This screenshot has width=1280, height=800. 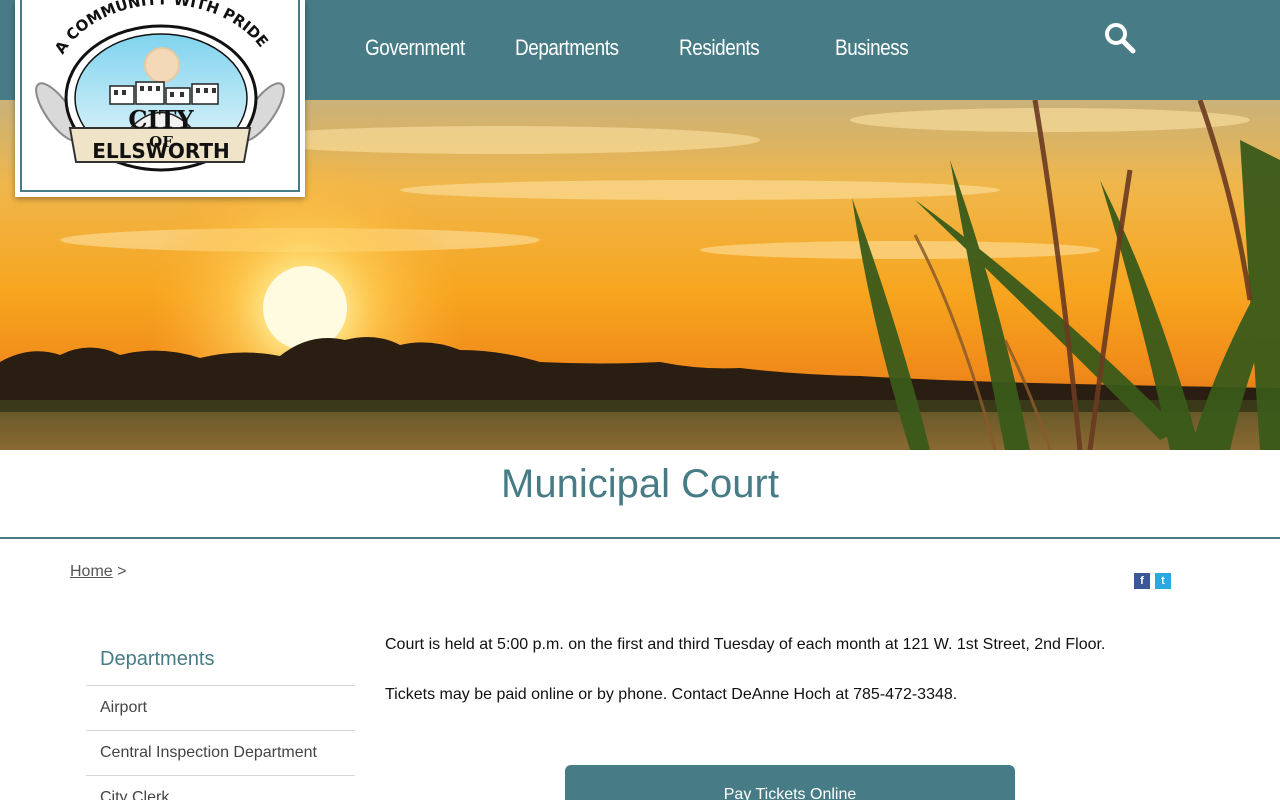 I want to click on logo-frame: A COMMUNITY WITH PRIDE CITY OF ELLSWORTH, so click(x=160, y=96).